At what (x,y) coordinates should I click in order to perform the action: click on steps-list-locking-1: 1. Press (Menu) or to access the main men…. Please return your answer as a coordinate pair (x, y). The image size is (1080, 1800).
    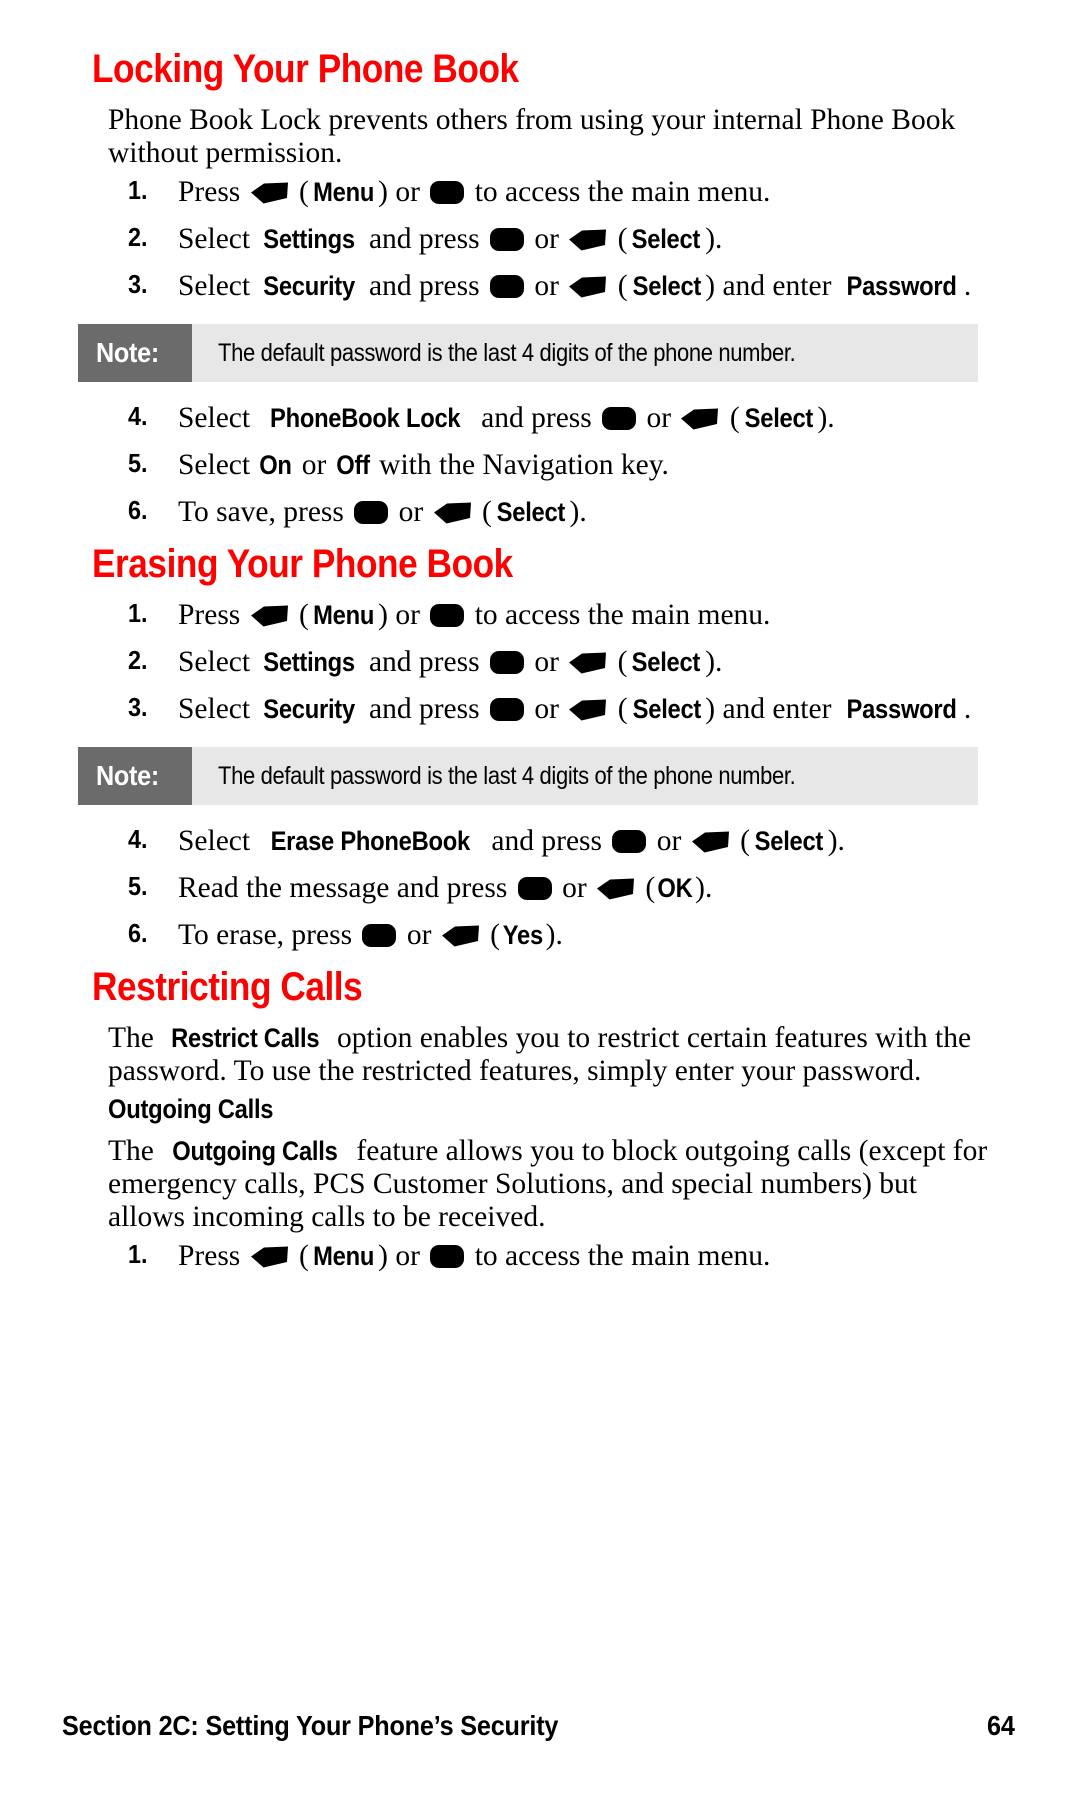
    Looking at the image, I should click on (540, 239).